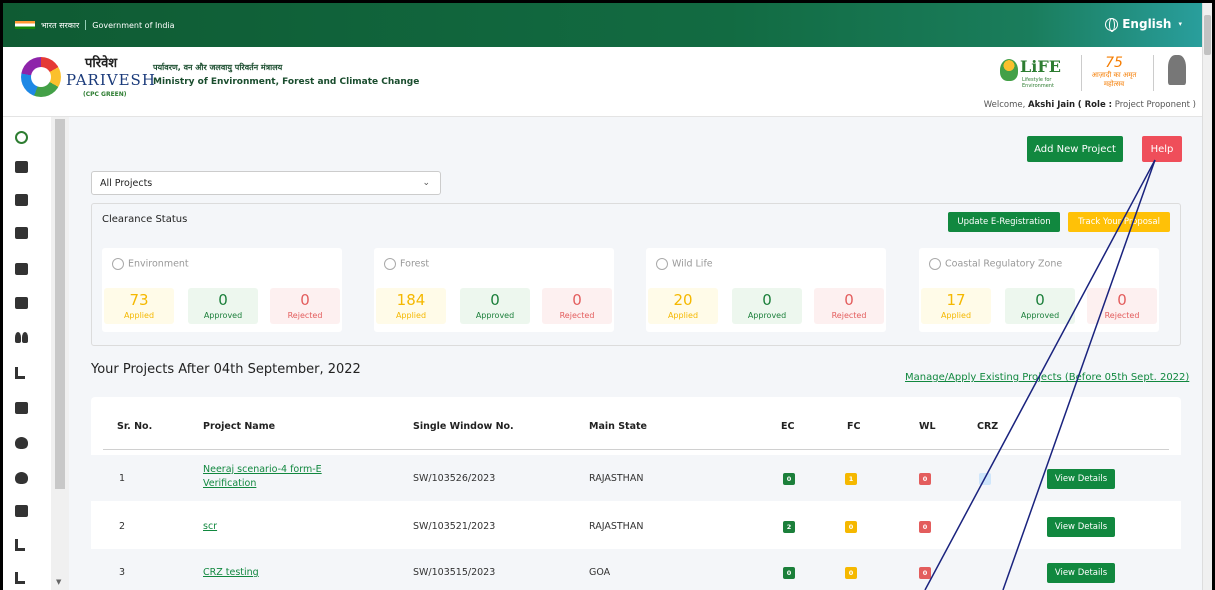 Image resolution: width=1215 pixels, height=590 pixels. I want to click on ministry-hindi: पर्यावरण, वन और जलवायु परिवर्तन मंत्रालय, so click(218, 67).